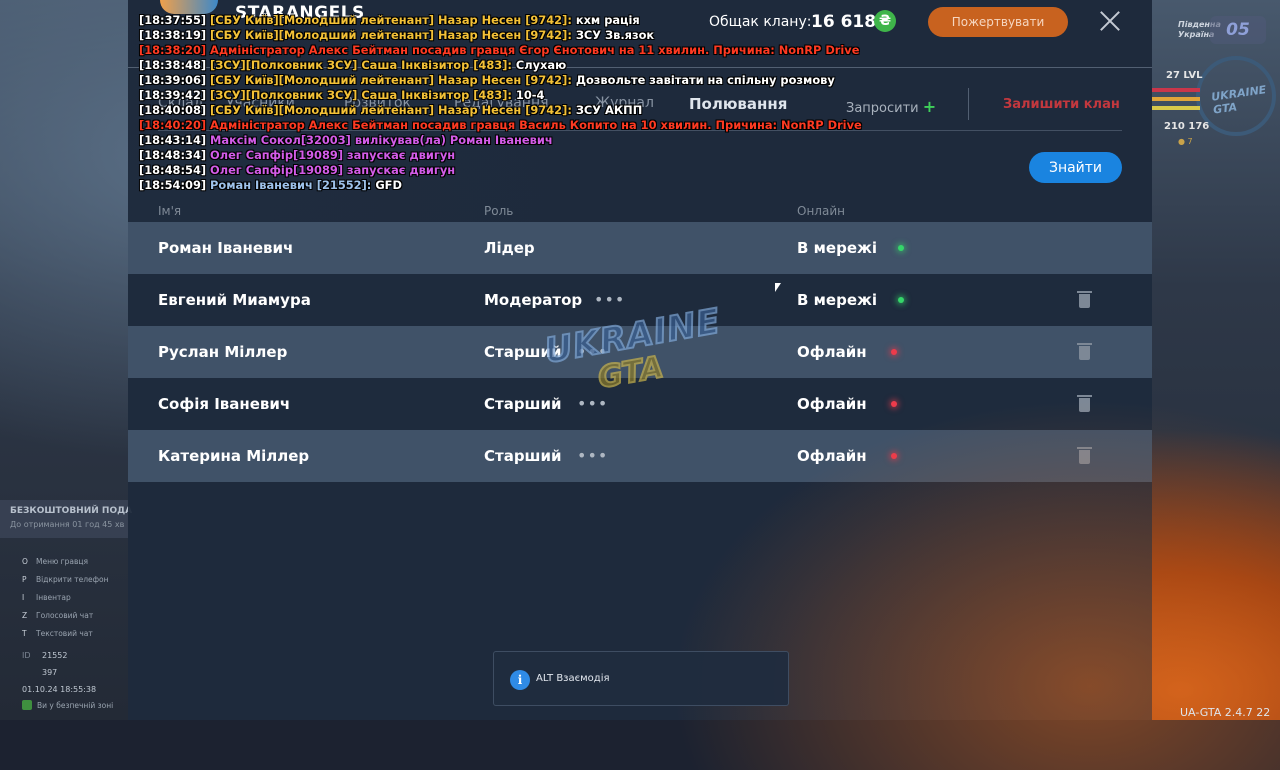 The image size is (1280, 770). Describe the element at coordinates (968, 104) in the screenshot. I see `tabs-divider` at that location.